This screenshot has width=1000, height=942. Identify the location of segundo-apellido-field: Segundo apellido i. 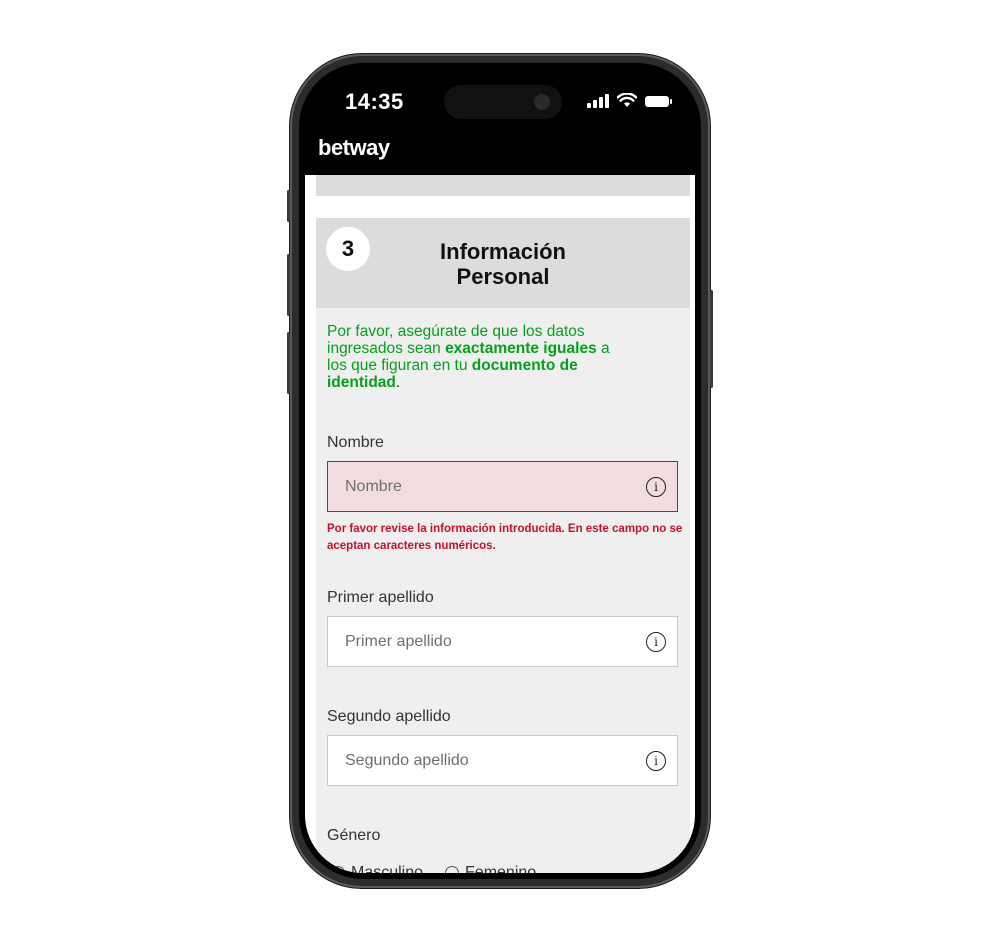
(502, 760).